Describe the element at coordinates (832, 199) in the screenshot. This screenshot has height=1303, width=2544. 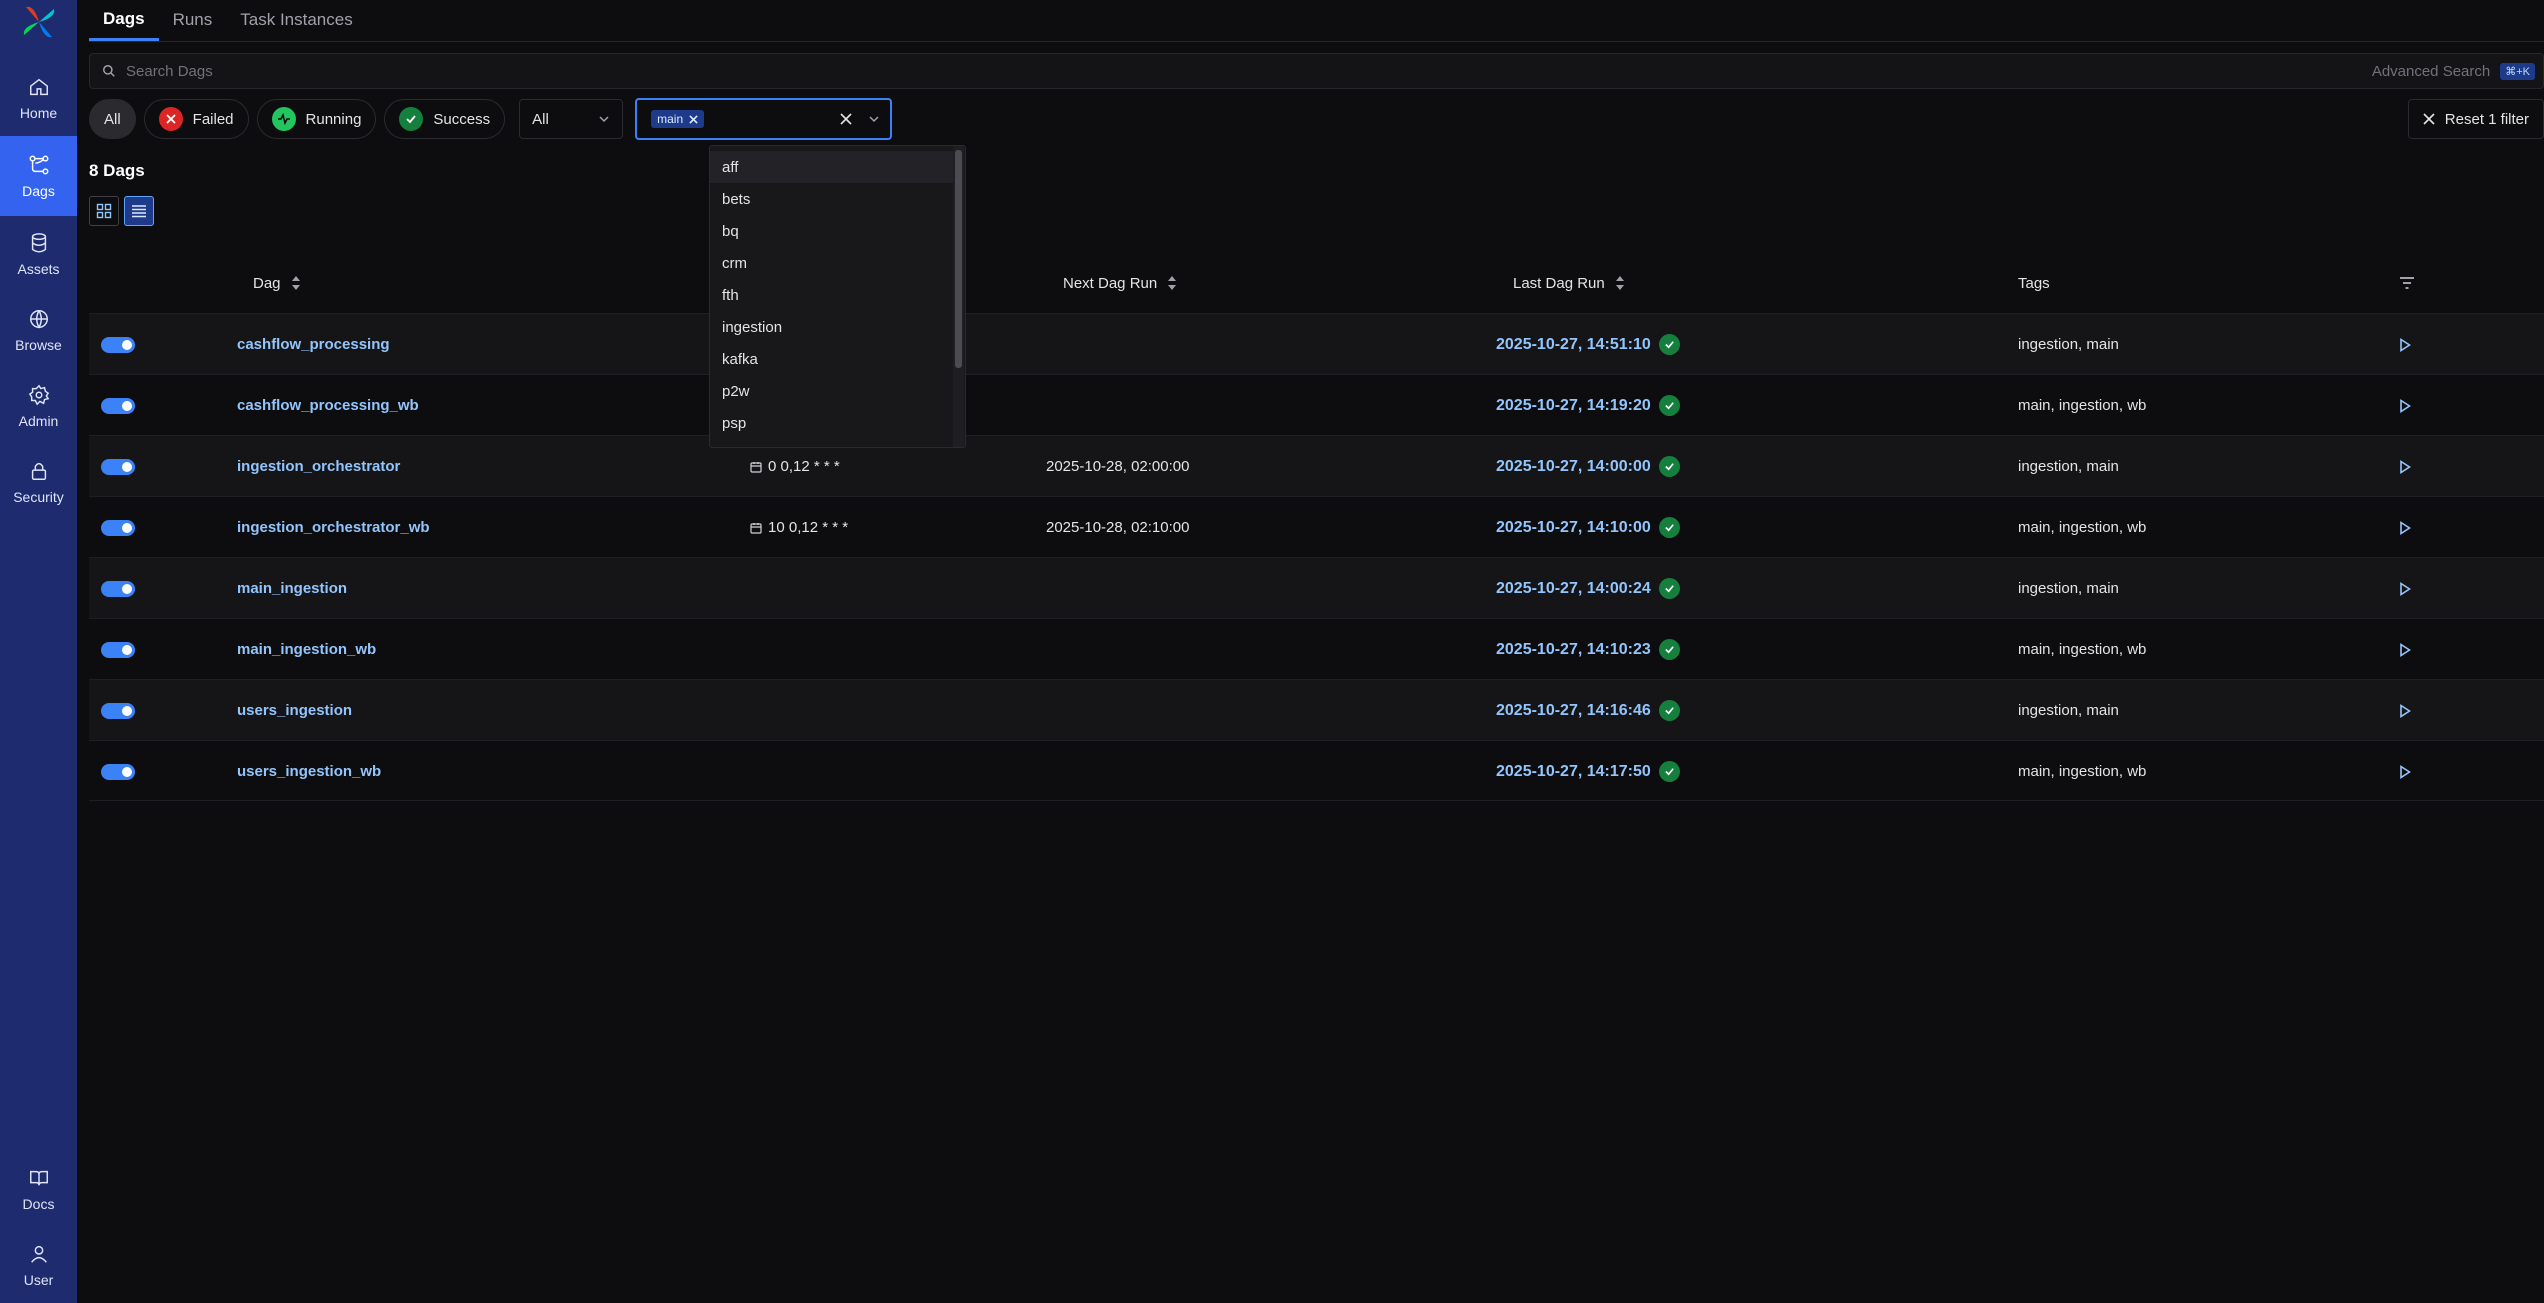
I see `tag-option: bets` at that location.